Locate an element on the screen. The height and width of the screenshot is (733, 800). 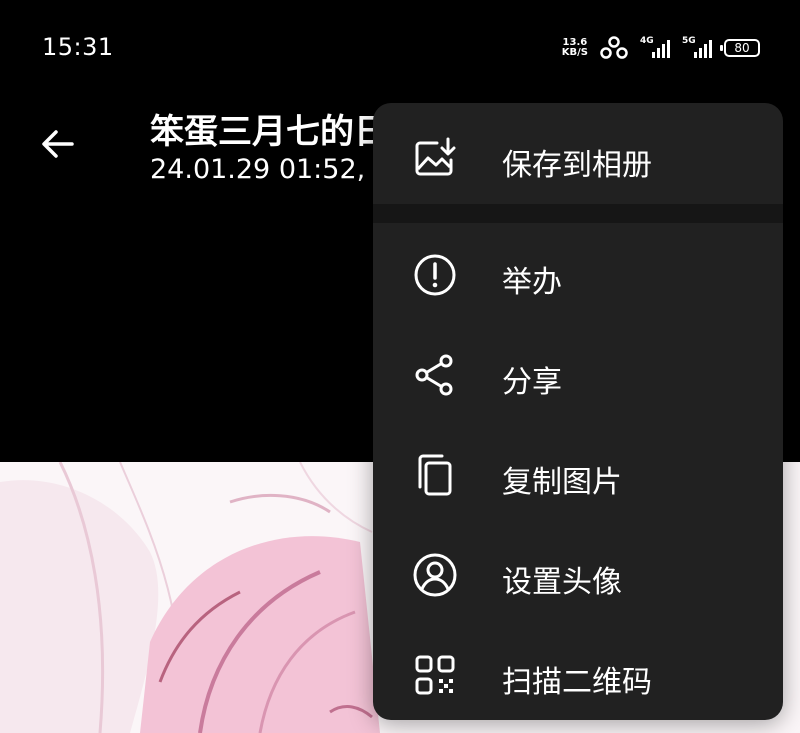
menu-item-label: 复制图片 is located at coordinates (562, 482).